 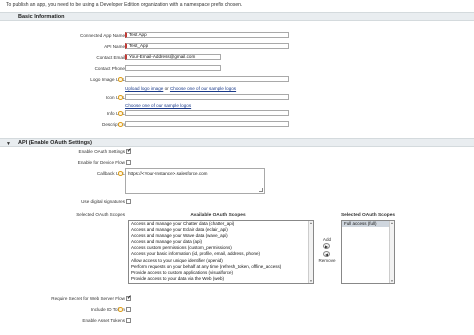 I want to click on section-basic-information: Basic Information, so click(x=237, y=16).